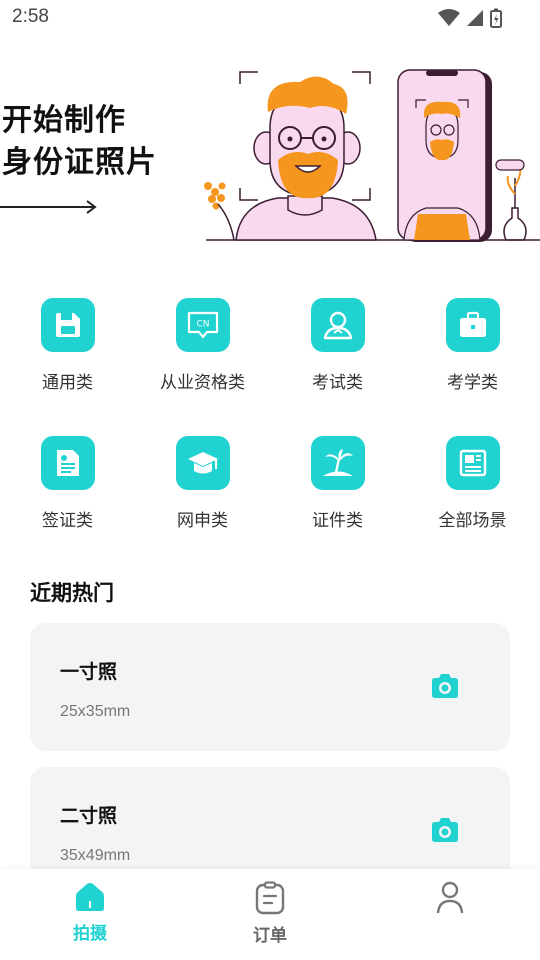  Describe the element at coordinates (79, 162) in the screenshot. I see `hero-title-line2: 身份证照片` at that location.